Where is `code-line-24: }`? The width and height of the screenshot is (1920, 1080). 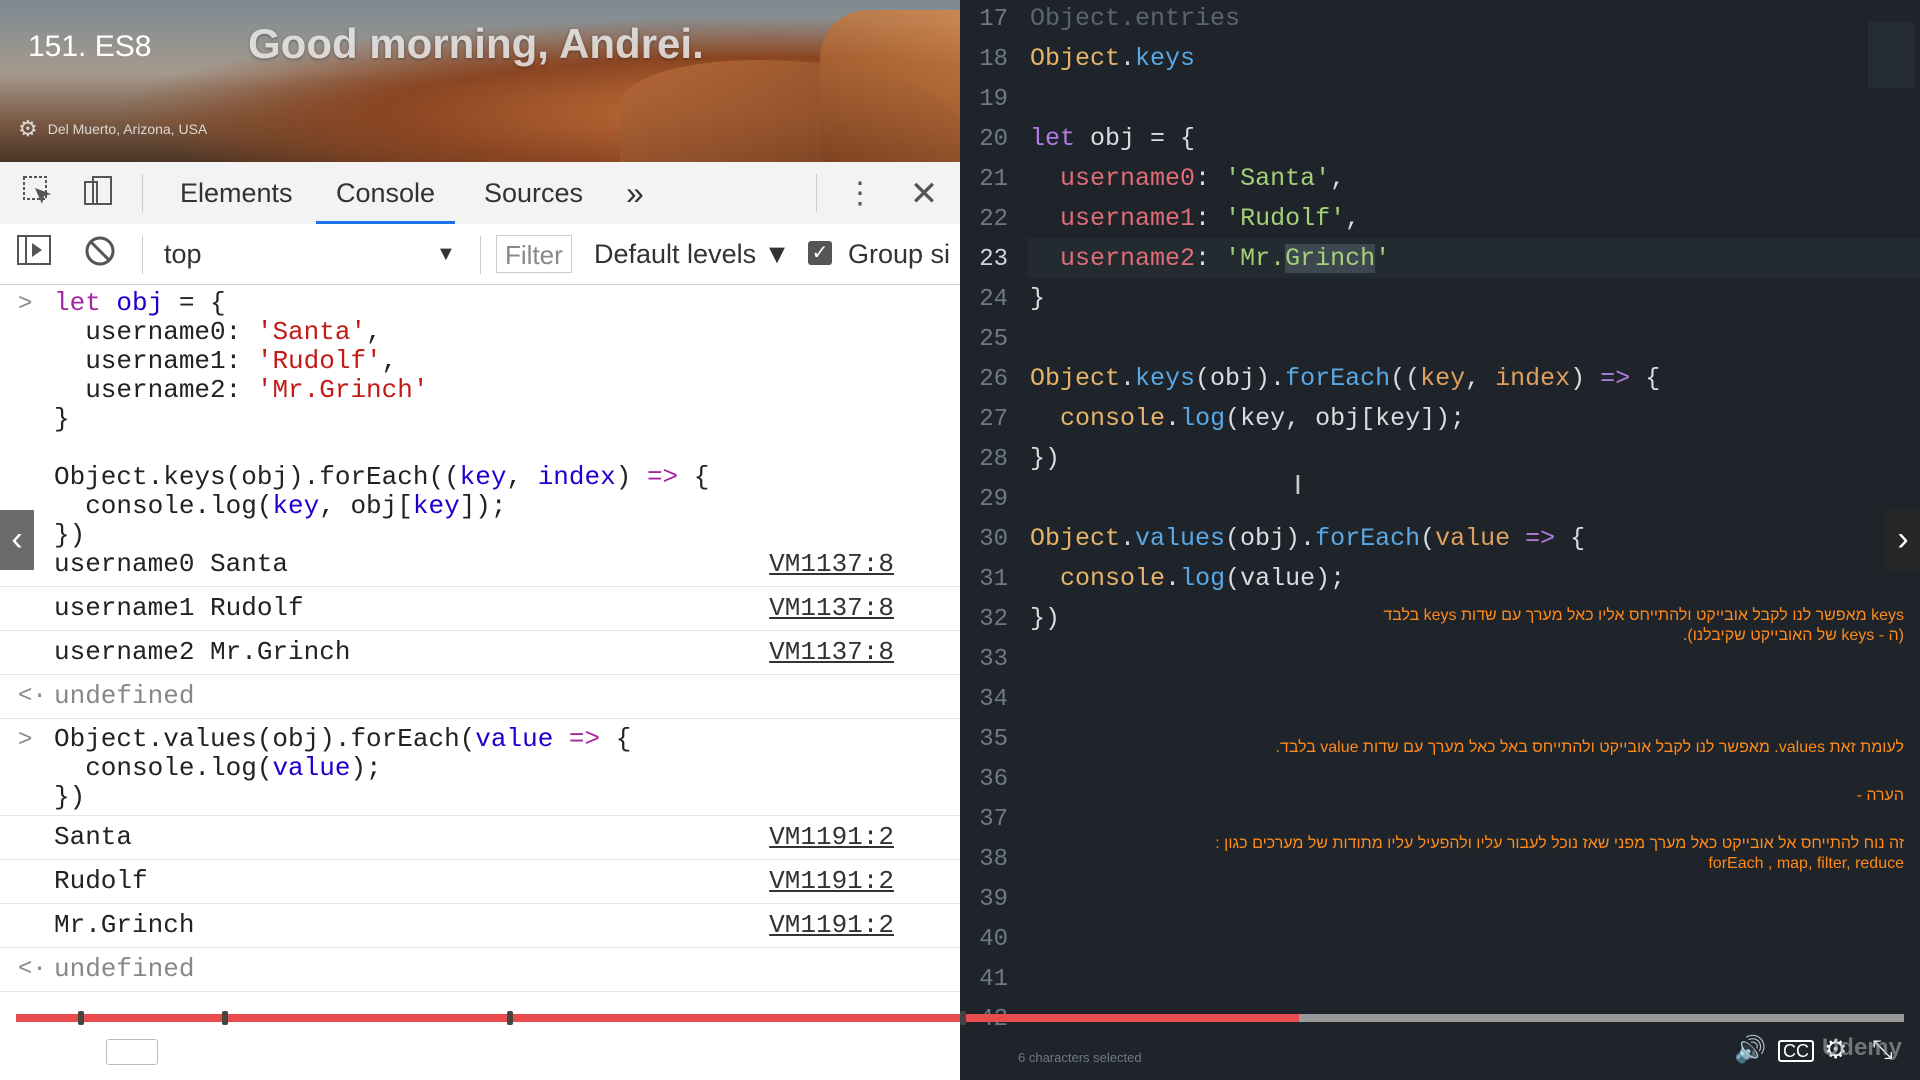
code-line-24: } is located at coordinates (1037, 298).